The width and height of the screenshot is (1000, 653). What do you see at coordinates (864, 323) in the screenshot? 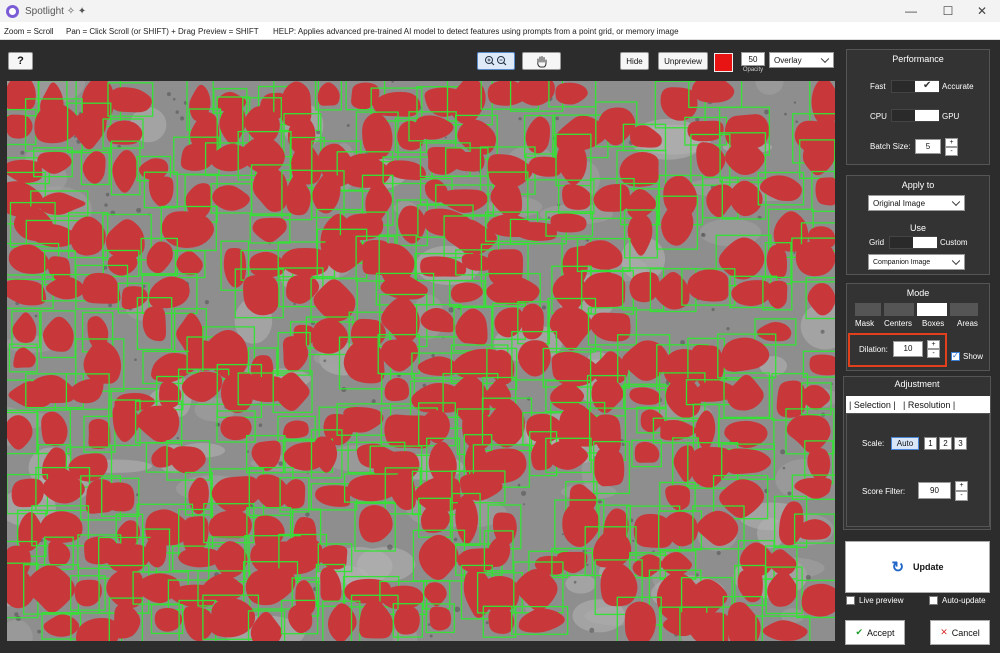
I see `mode-option-mask: Mask` at bounding box center [864, 323].